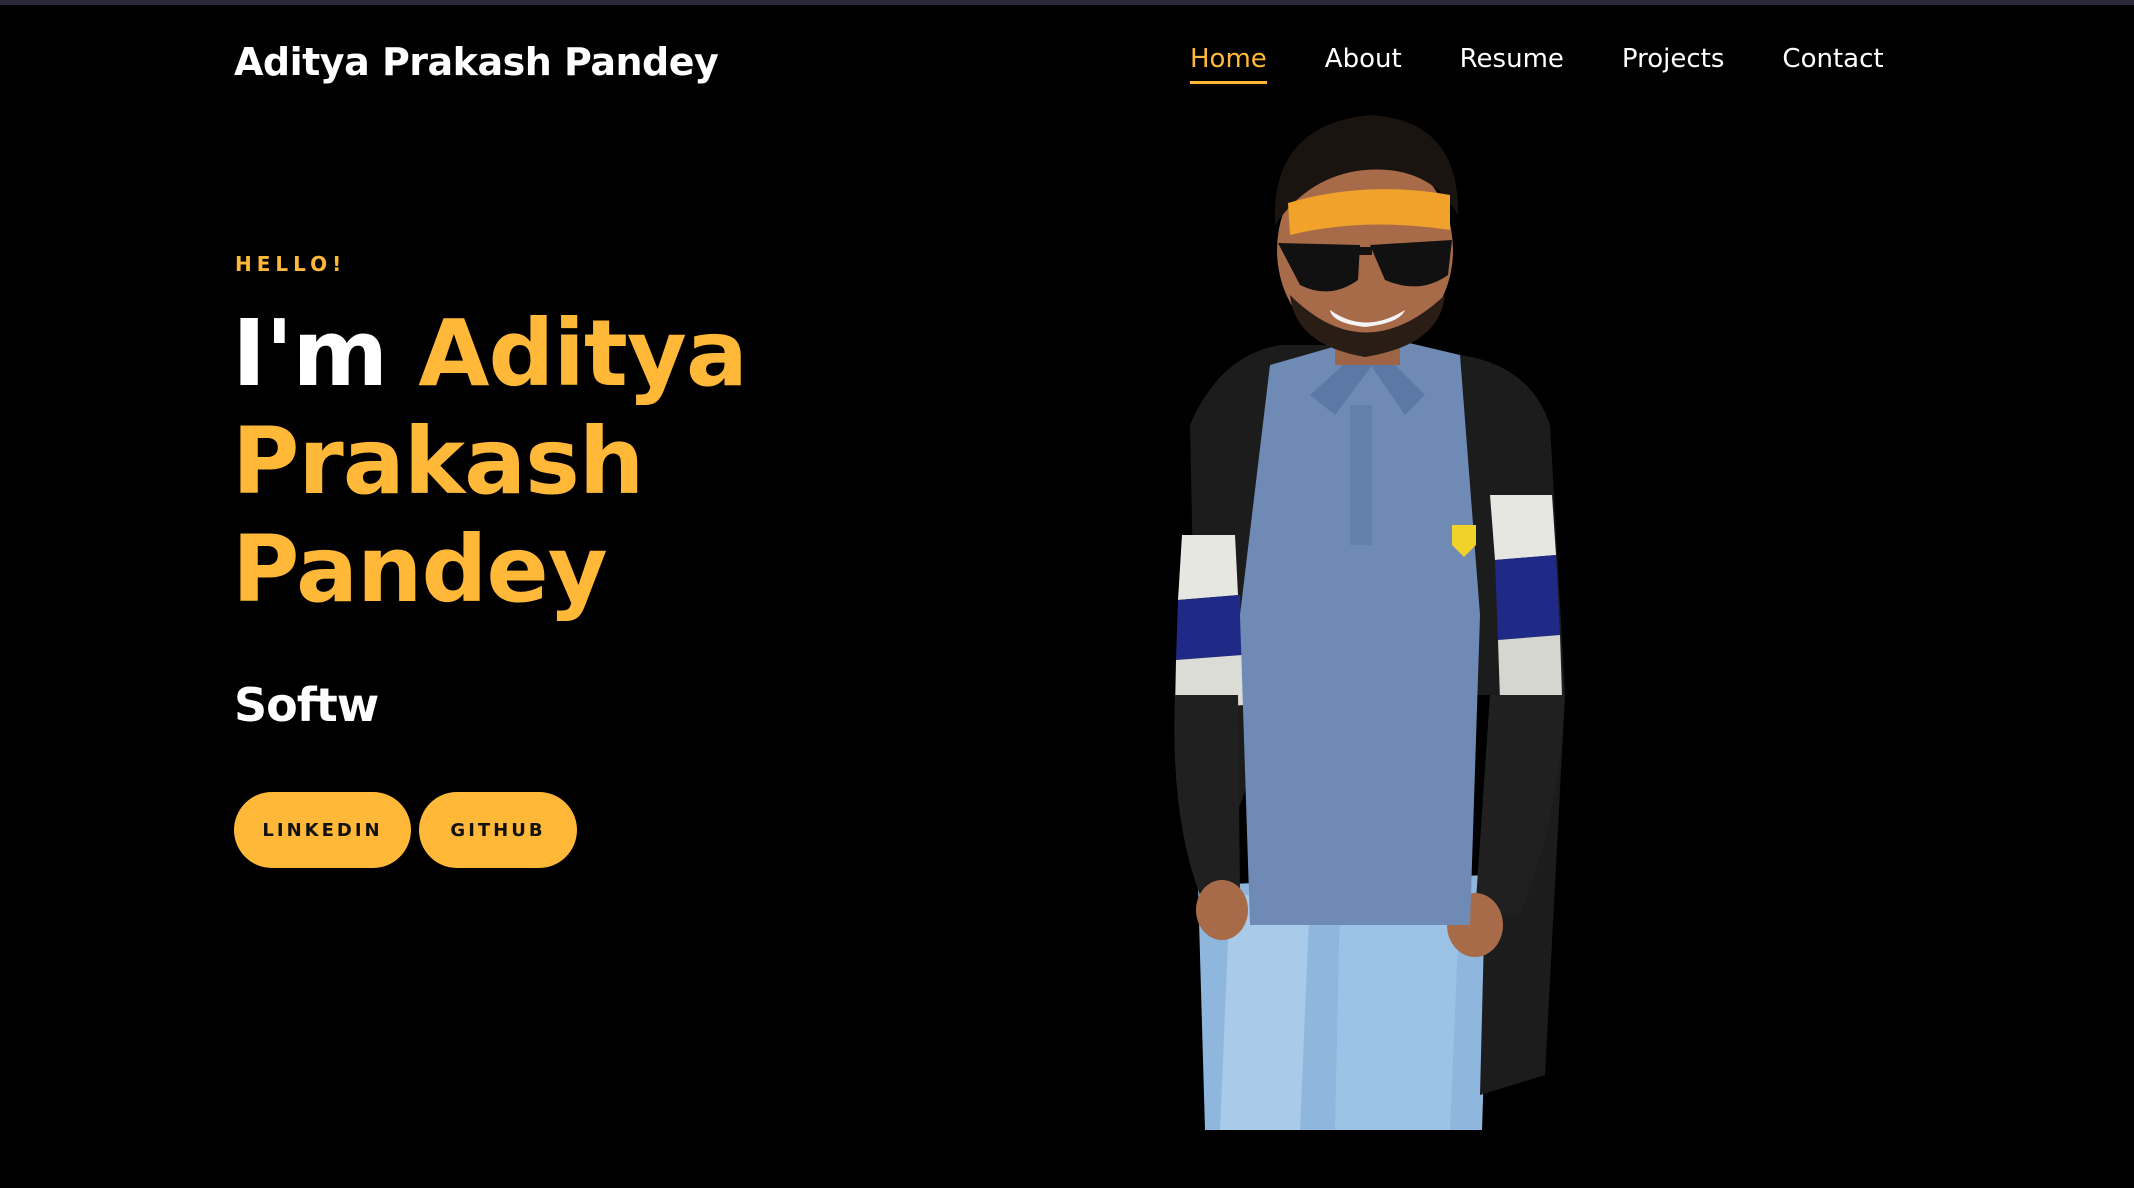  I want to click on main-nav: Home About Resume Projects Contact, so click(1537, 64).